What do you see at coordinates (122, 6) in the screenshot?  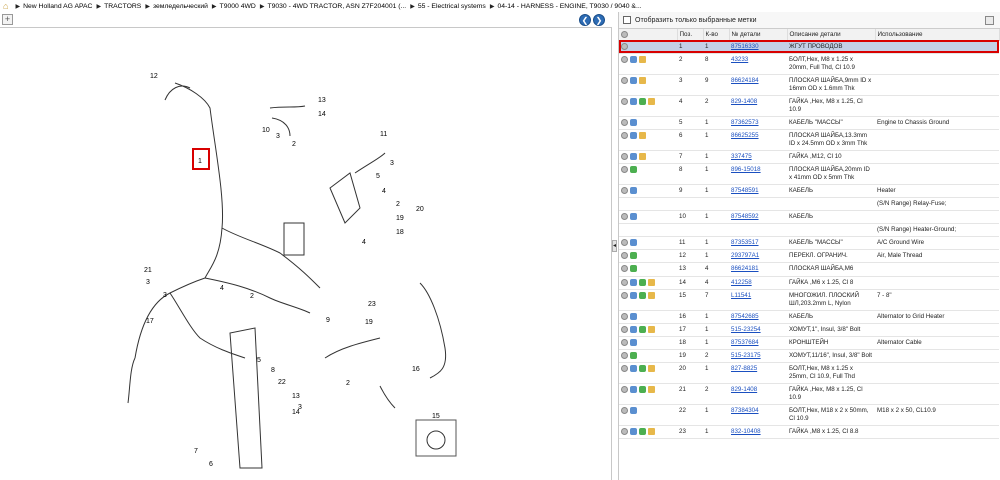 I see `breadcrumb-item: TRACTORS` at bounding box center [122, 6].